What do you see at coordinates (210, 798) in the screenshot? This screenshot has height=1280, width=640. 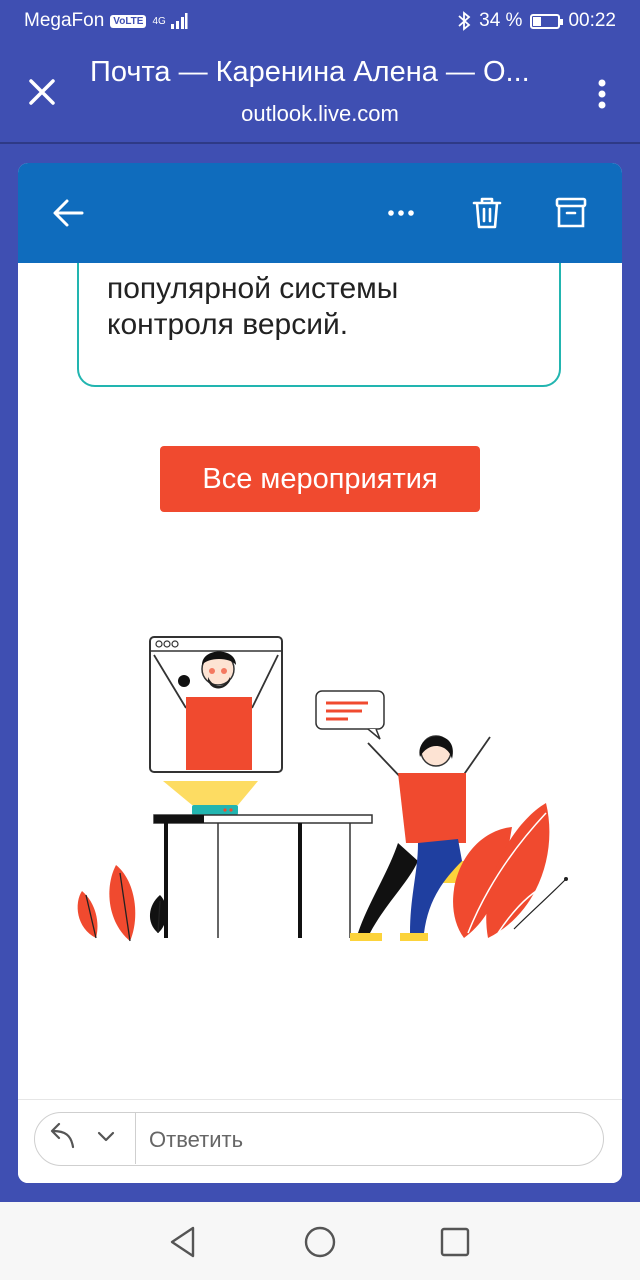 I see `projector` at bounding box center [210, 798].